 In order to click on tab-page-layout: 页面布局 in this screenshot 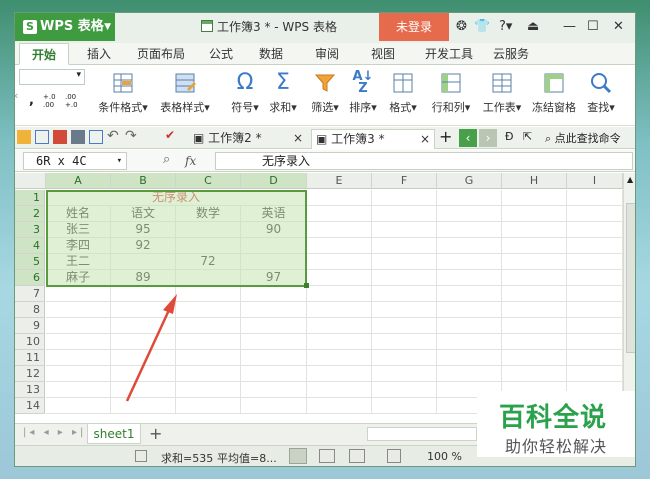, I will do `click(161, 54)`.